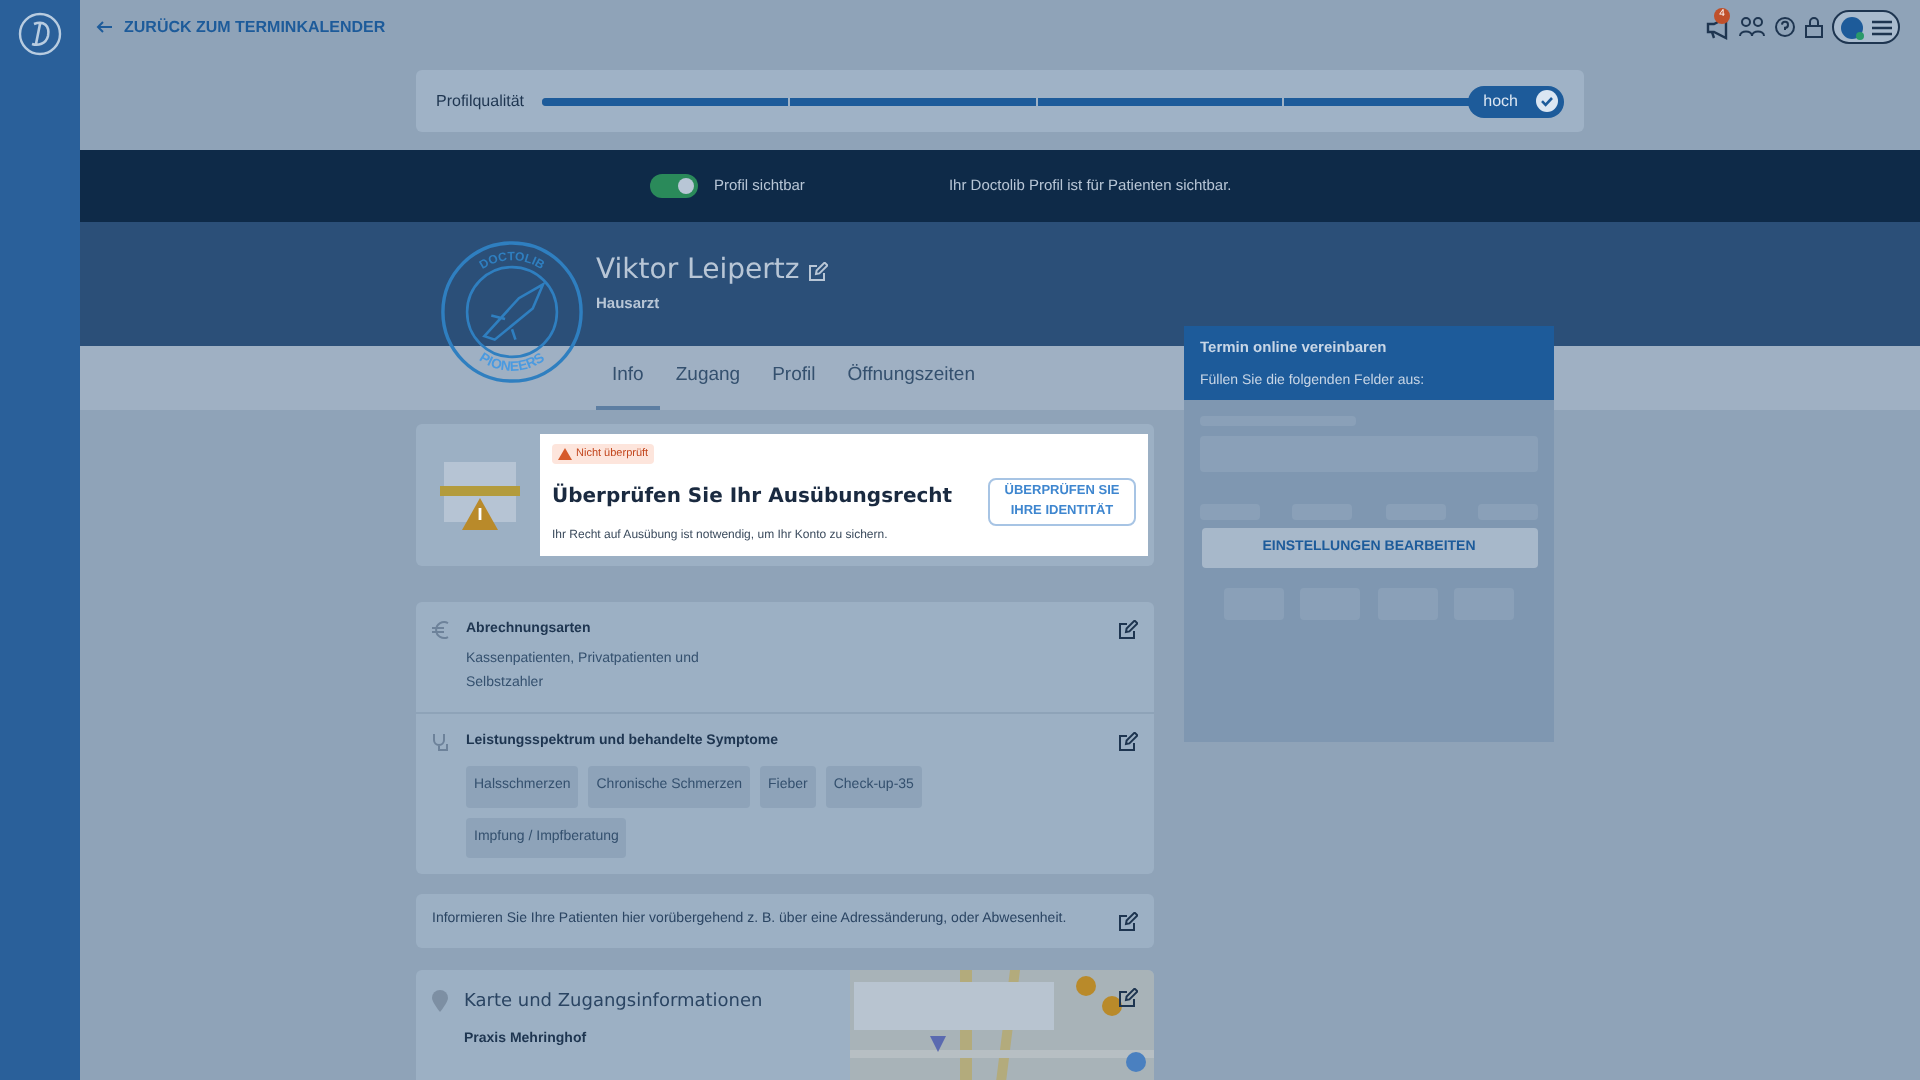 The width and height of the screenshot is (1920, 1080). I want to click on tab: Zugang, so click(708, 378).